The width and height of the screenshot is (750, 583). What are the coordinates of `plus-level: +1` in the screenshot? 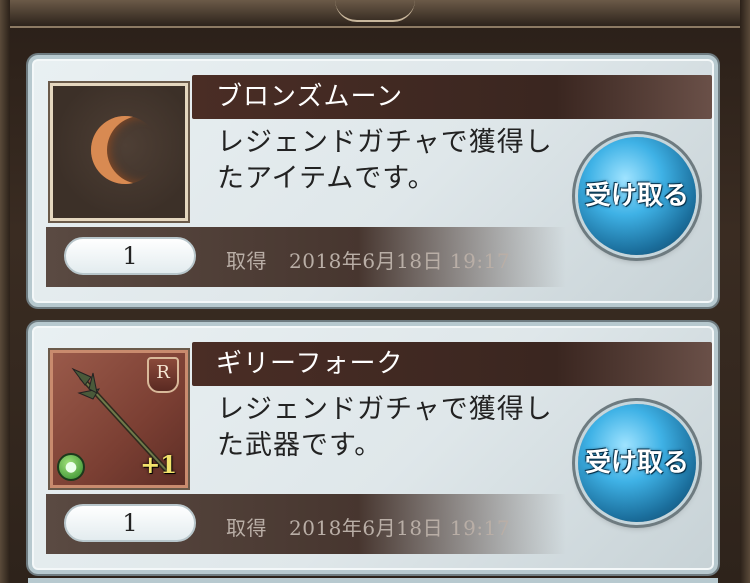 It's located at (158, 464).